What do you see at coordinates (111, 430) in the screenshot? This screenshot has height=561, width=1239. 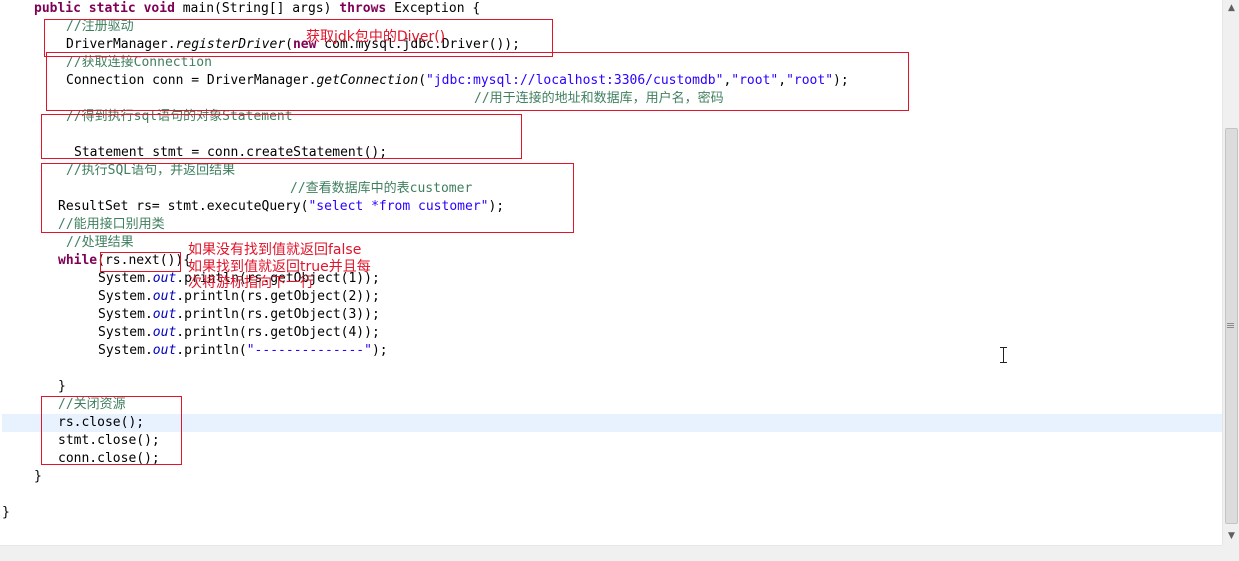 I see `annotation-box-close` at bounding box center [111, 430].